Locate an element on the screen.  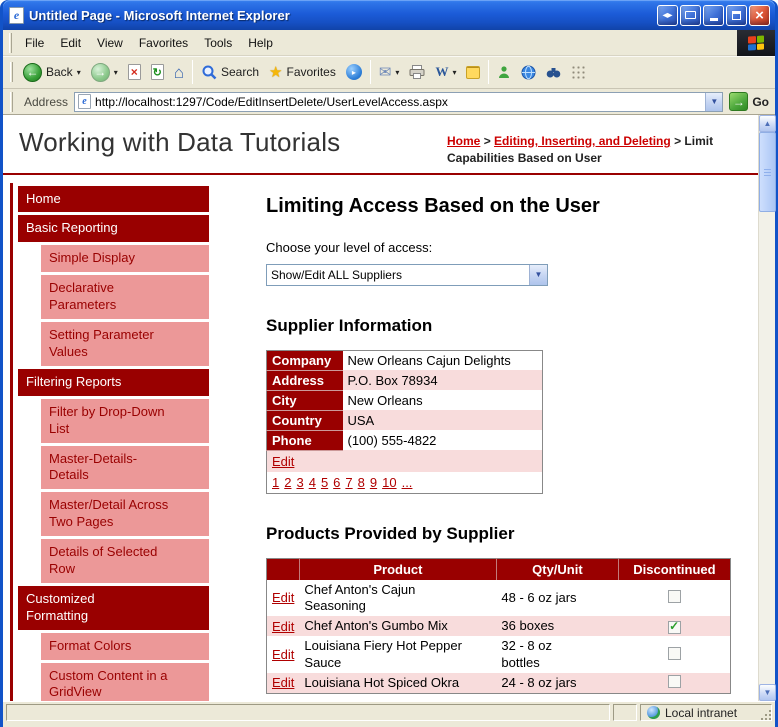
sidebar-item-master-detail-two-pages: Master/Detail Across Two Pages is located at coordinates (125, 514).